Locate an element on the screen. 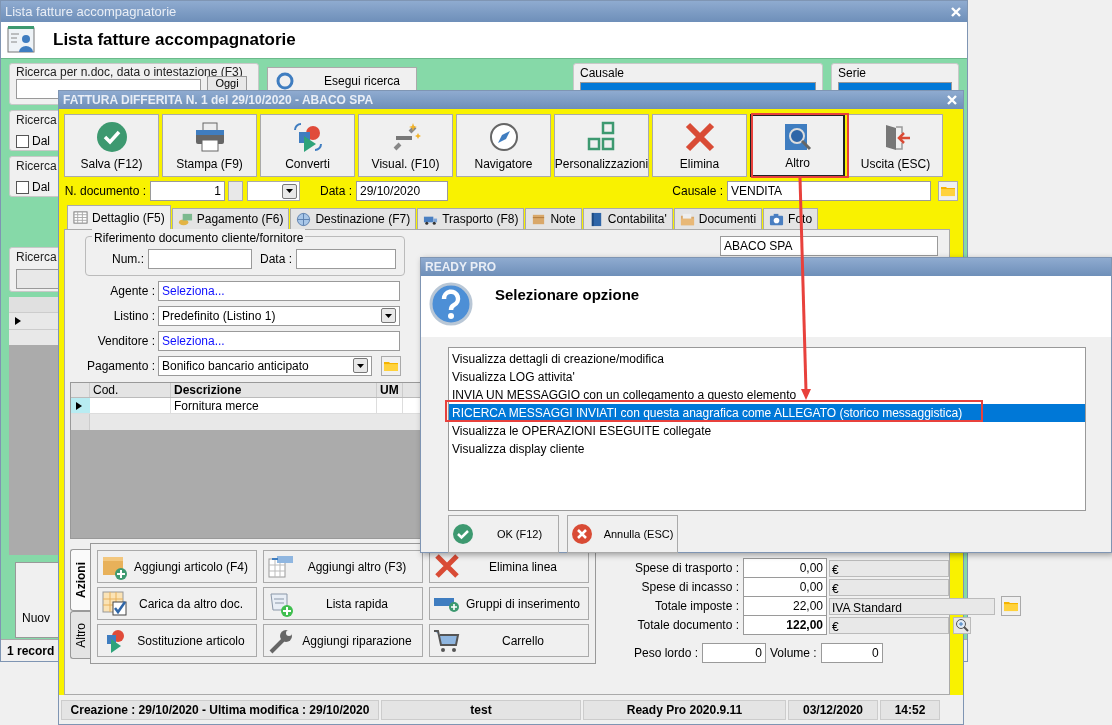  action-button: Carrello is located at coordinates (509, 640).